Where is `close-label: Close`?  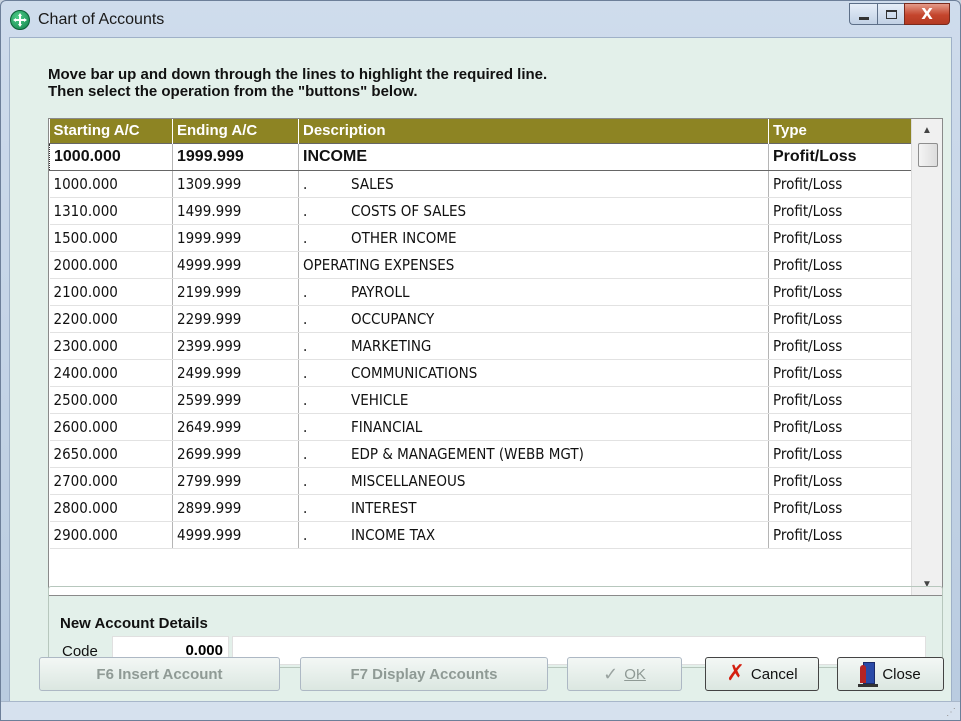 close-label: Close is located at coordinates (901, 674).